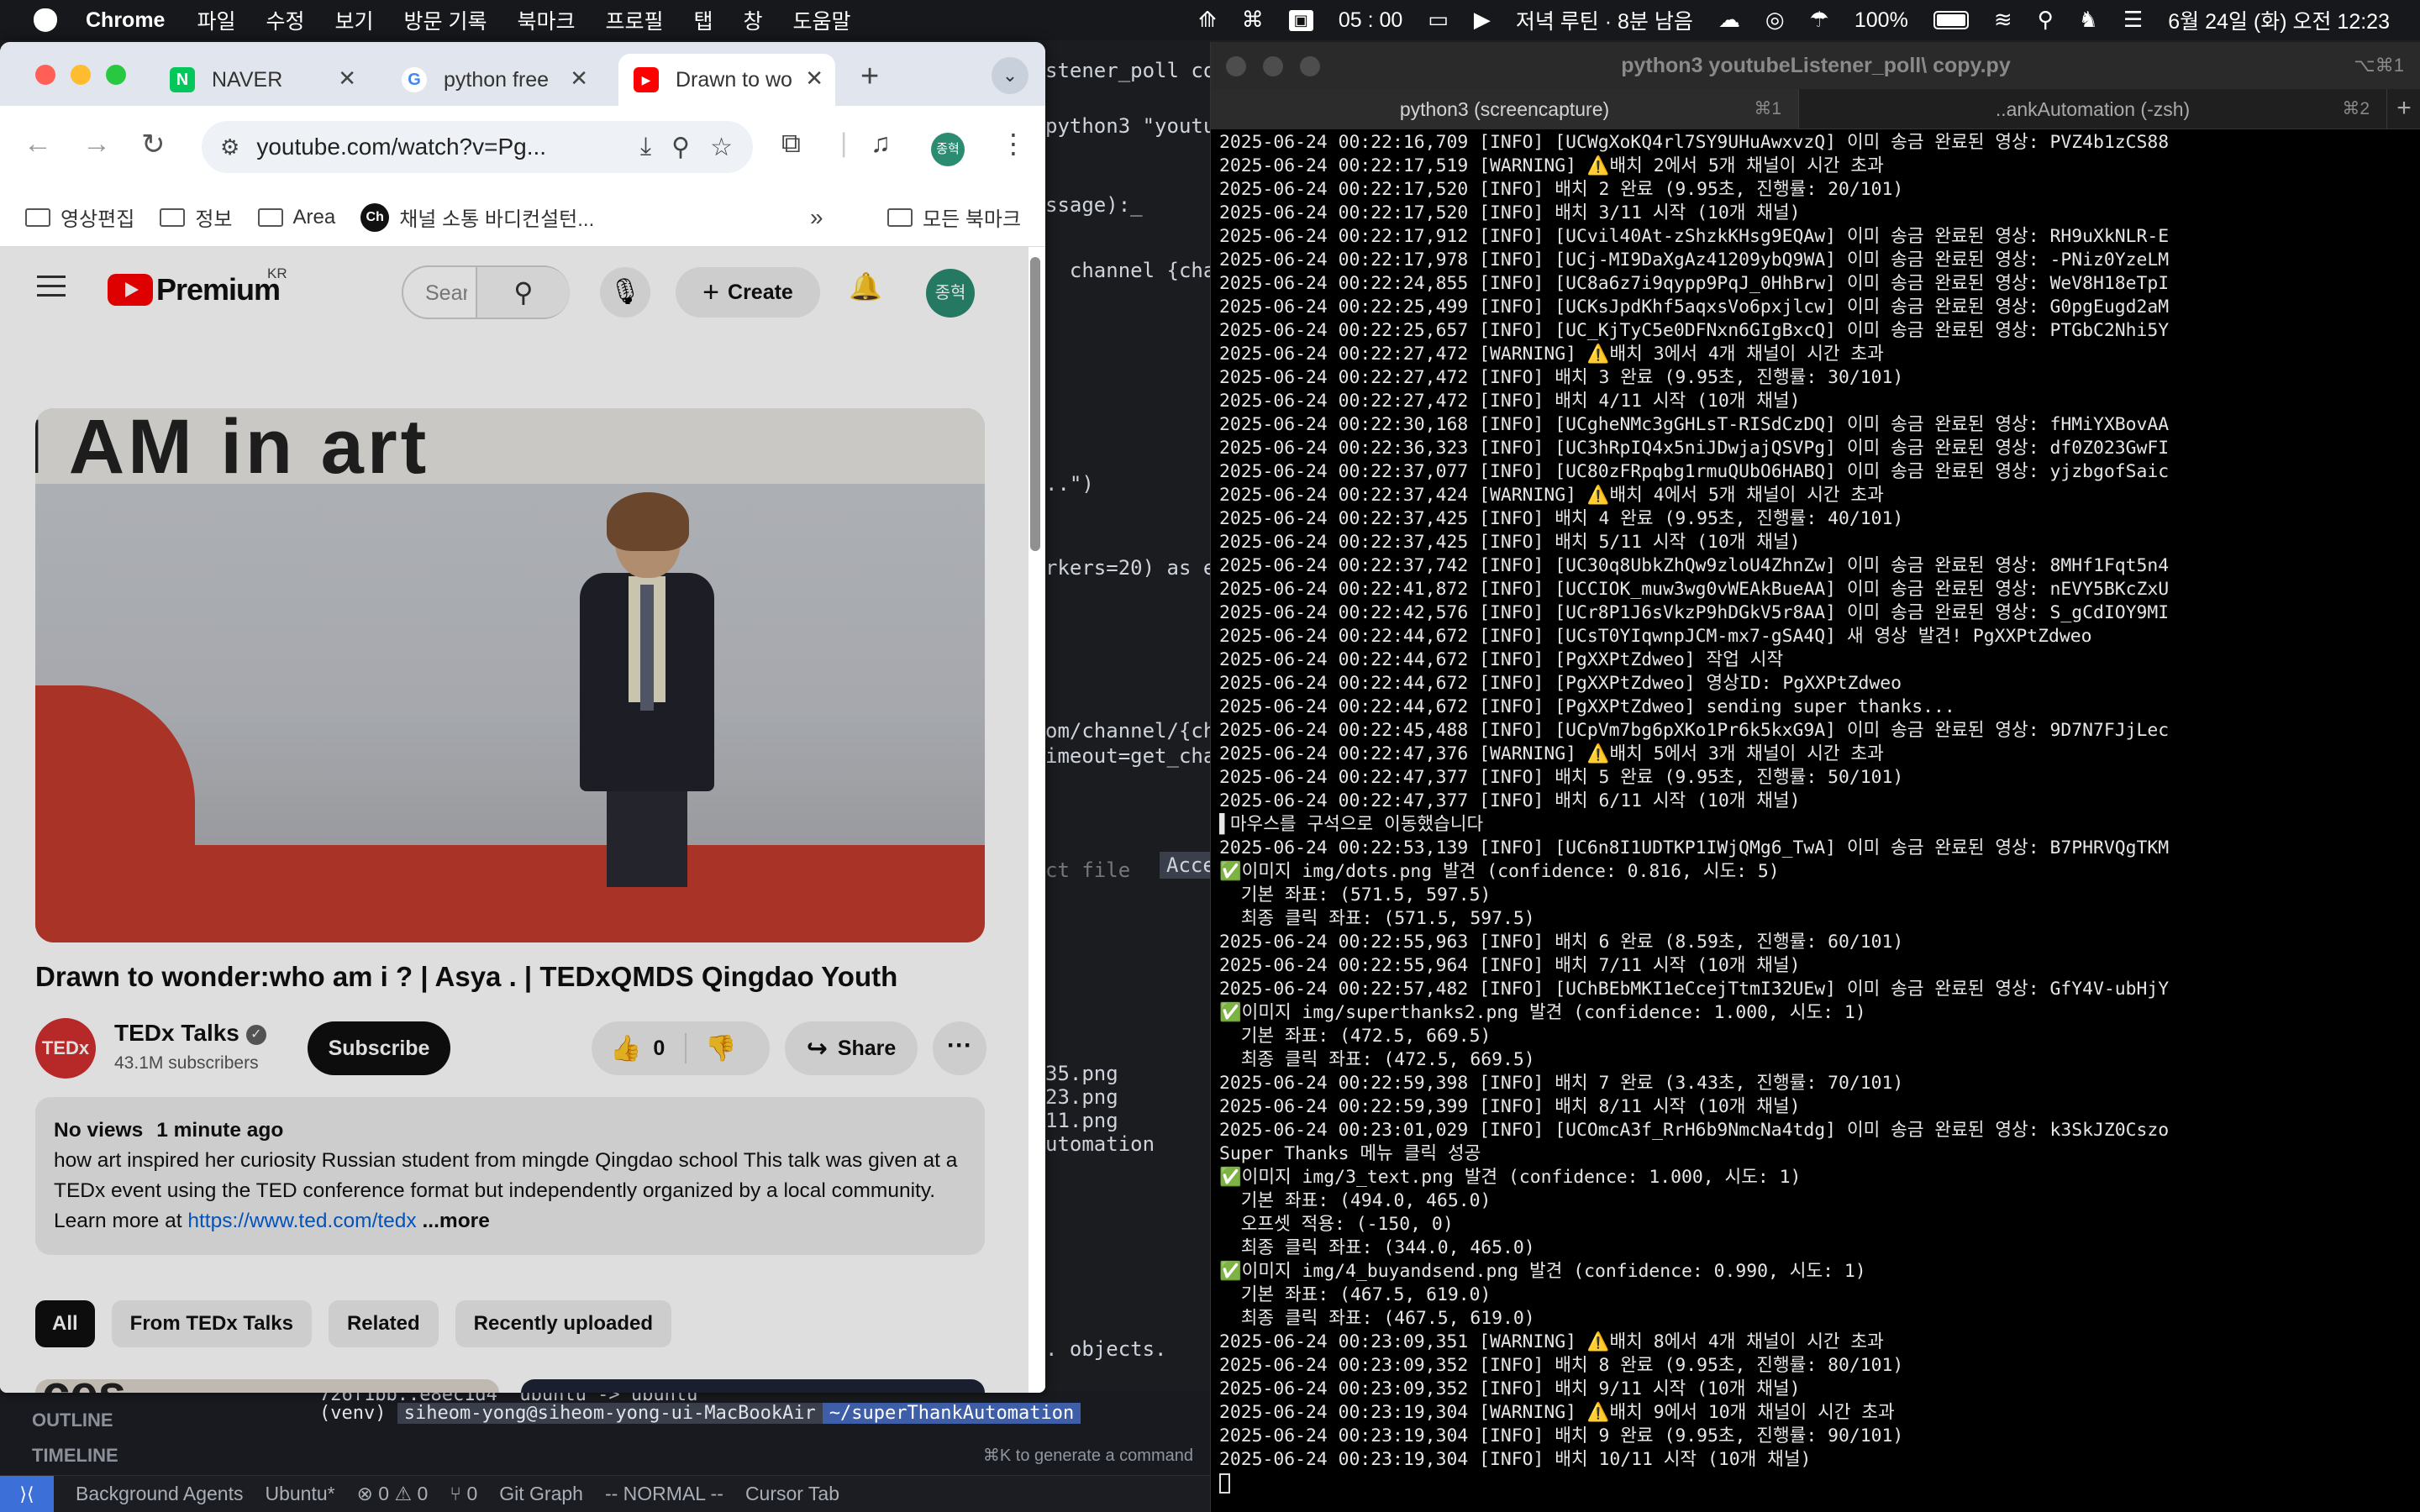  I want to click on chip-recently-uploaded: Recently uploaded, so click(563, 1323).